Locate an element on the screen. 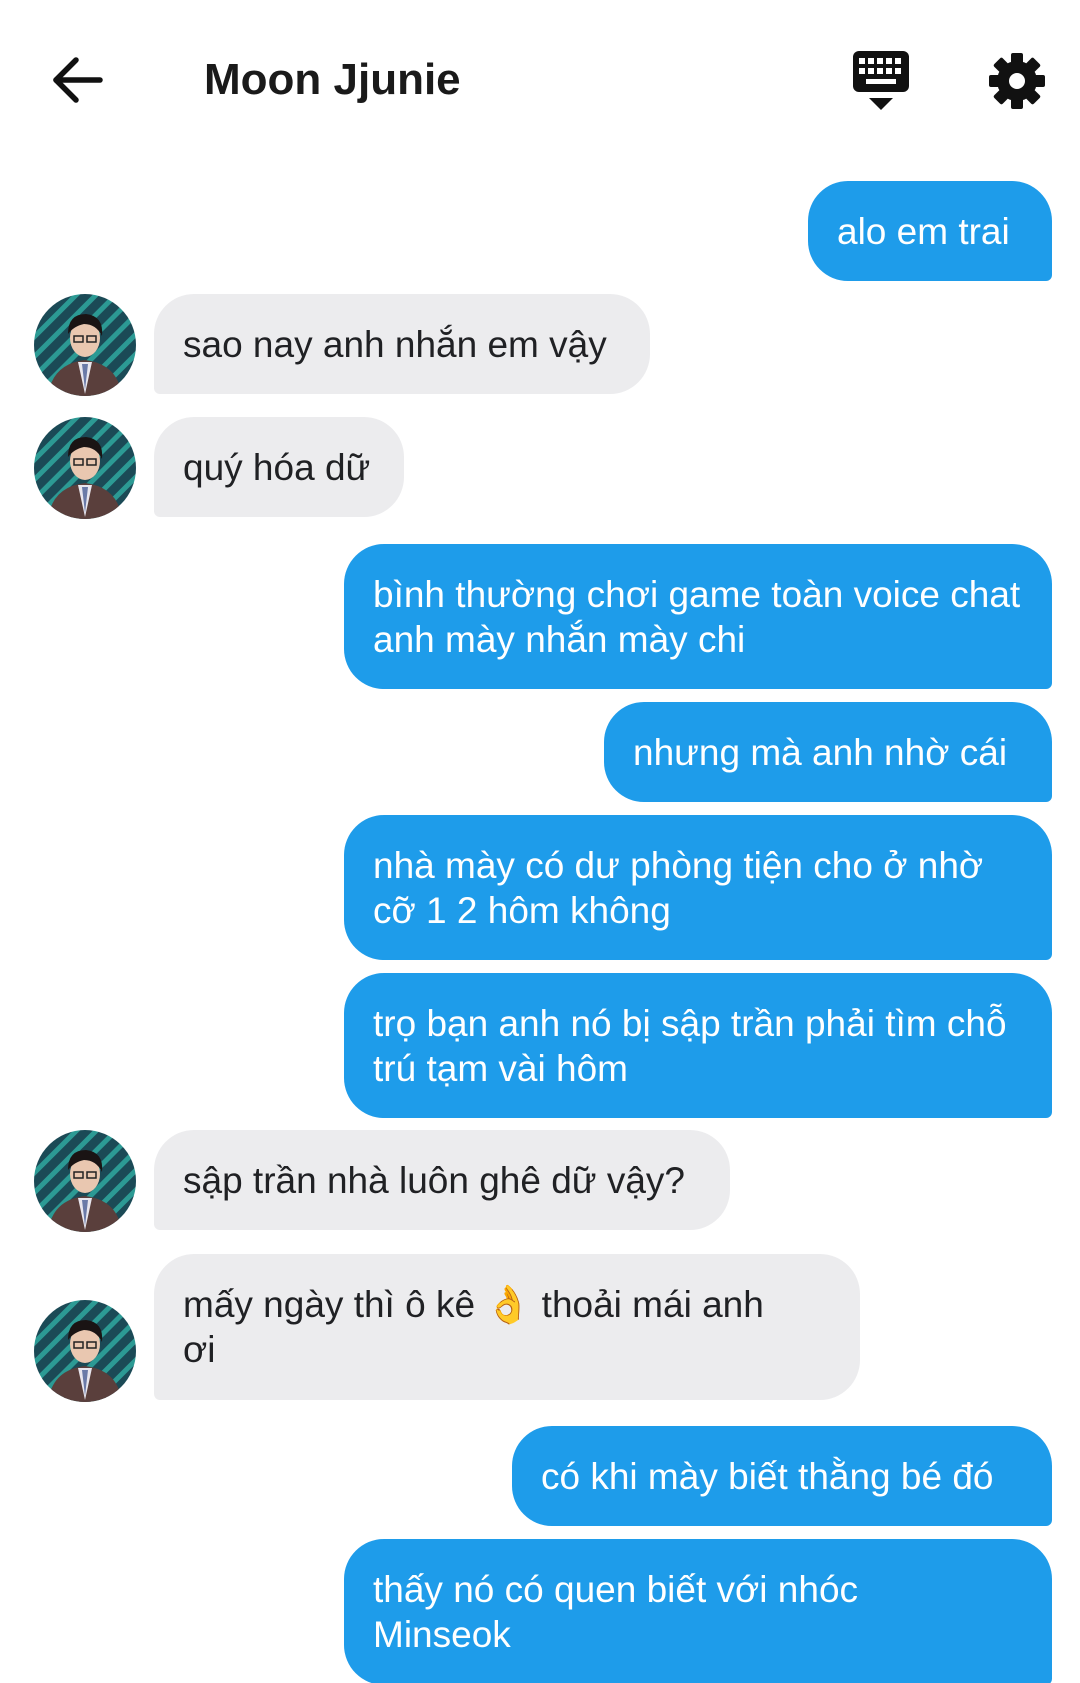  keyboard-button is located at coordinates (881, 81).